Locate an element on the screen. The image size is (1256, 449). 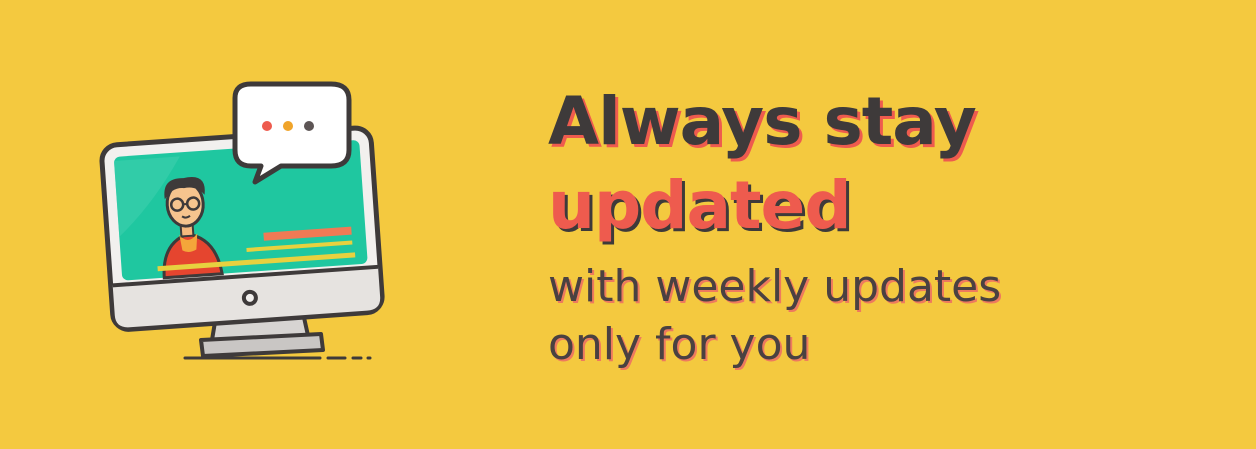
headline-line-1: Always stay is located at coordinates (762, 121).